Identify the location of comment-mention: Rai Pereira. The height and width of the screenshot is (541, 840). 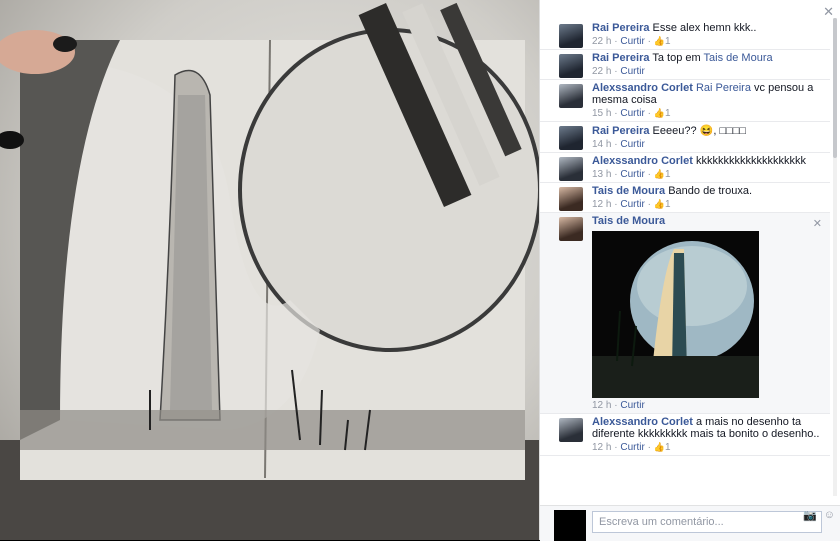
(723, 88).